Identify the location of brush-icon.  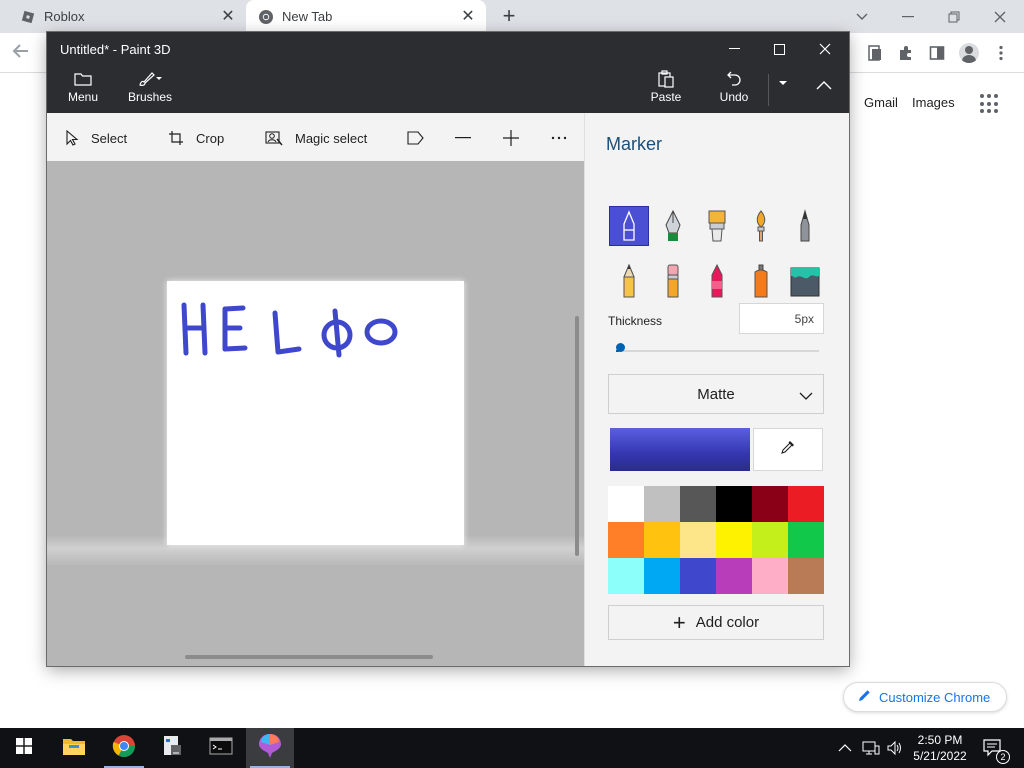
(150, 79).